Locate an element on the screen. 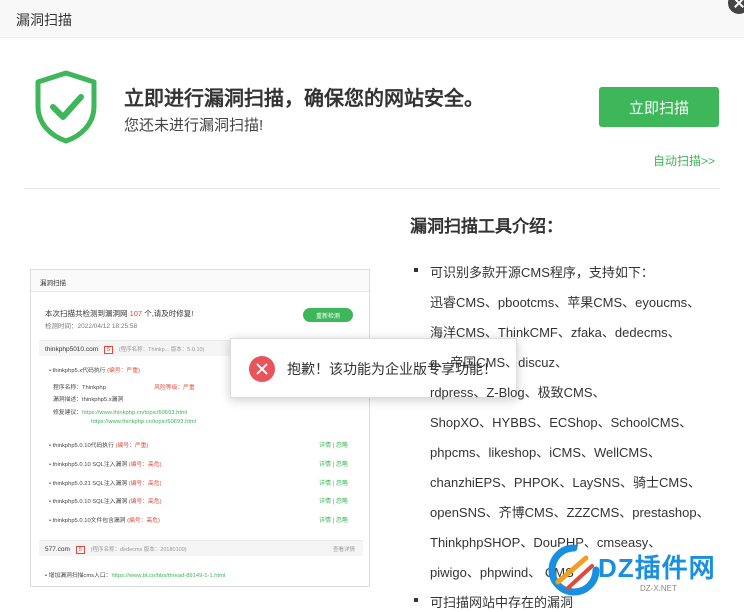  window-titlebar: 漏洞扫描 is located at coordinates (372, 19).